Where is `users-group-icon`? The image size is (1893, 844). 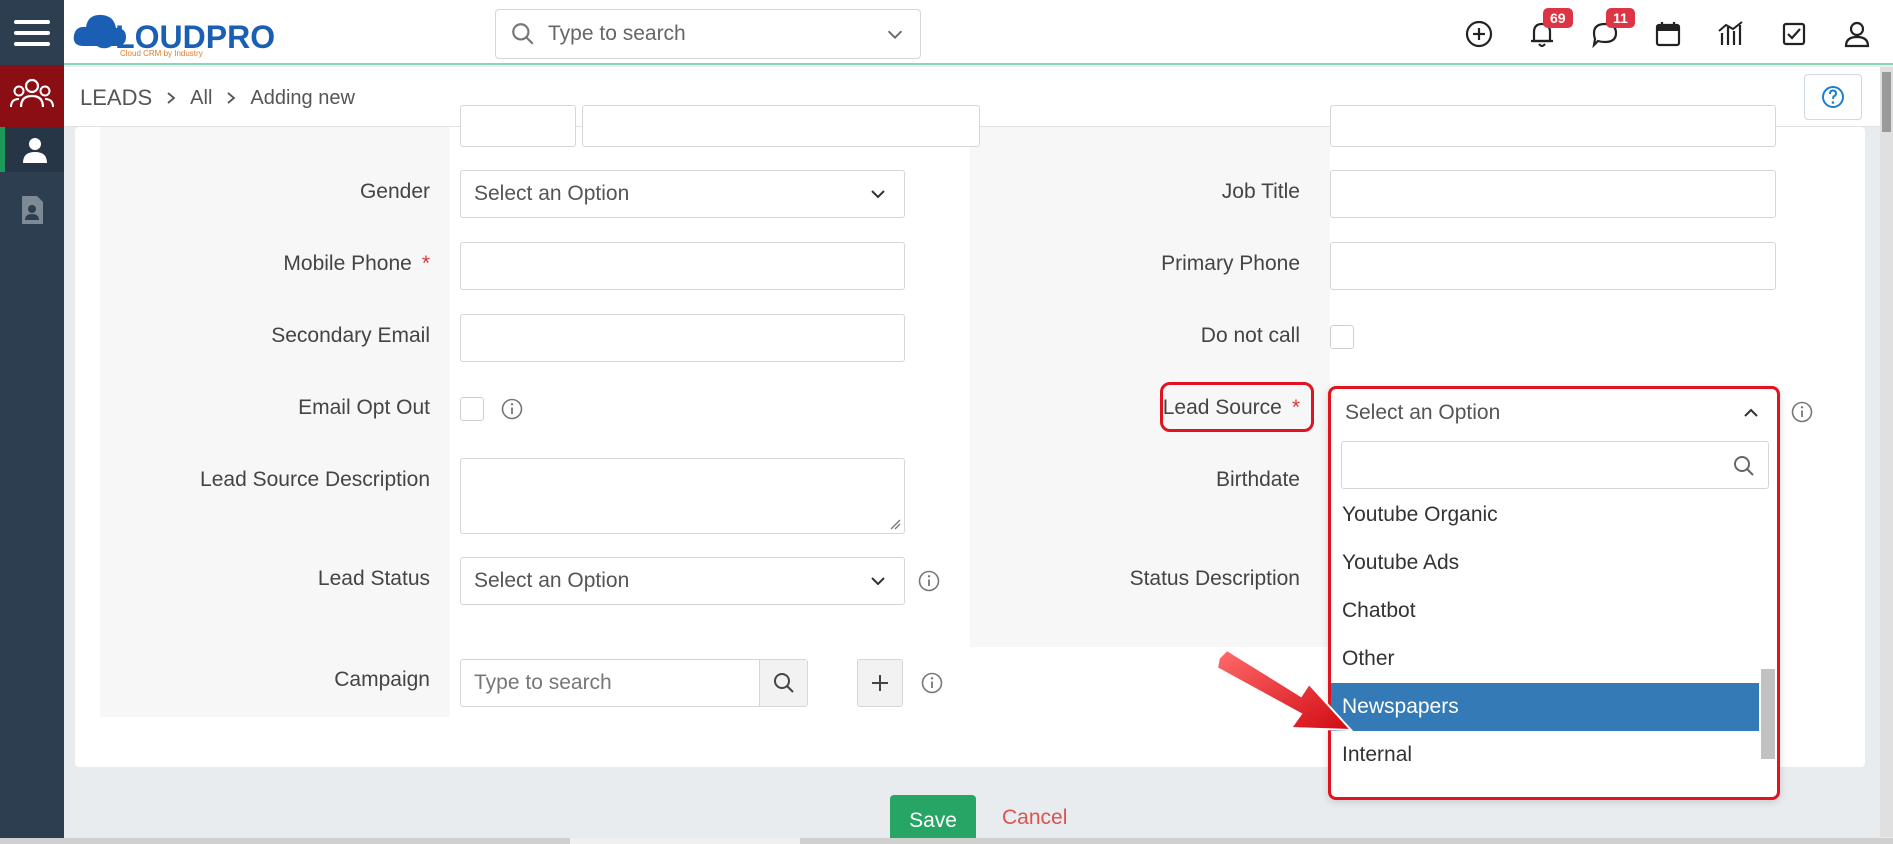
users-group-icon is located at coordinates (32, 93).